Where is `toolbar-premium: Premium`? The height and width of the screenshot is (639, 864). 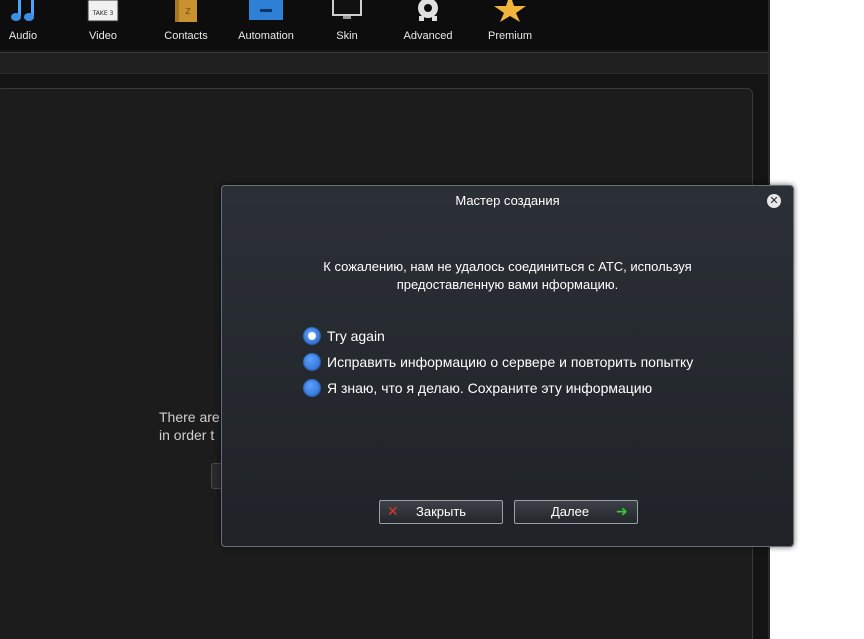
toolbar-premium: Premium is located at coordinates (510, 25).